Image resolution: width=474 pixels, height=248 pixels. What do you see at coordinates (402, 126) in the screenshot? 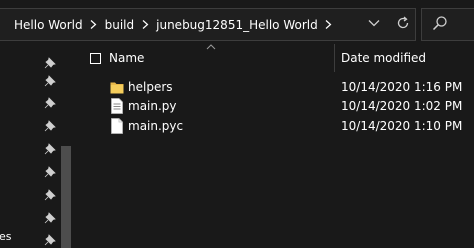
I see `file-date: 10/14/2020 1:10 PM` at bounding box center [402, 126].